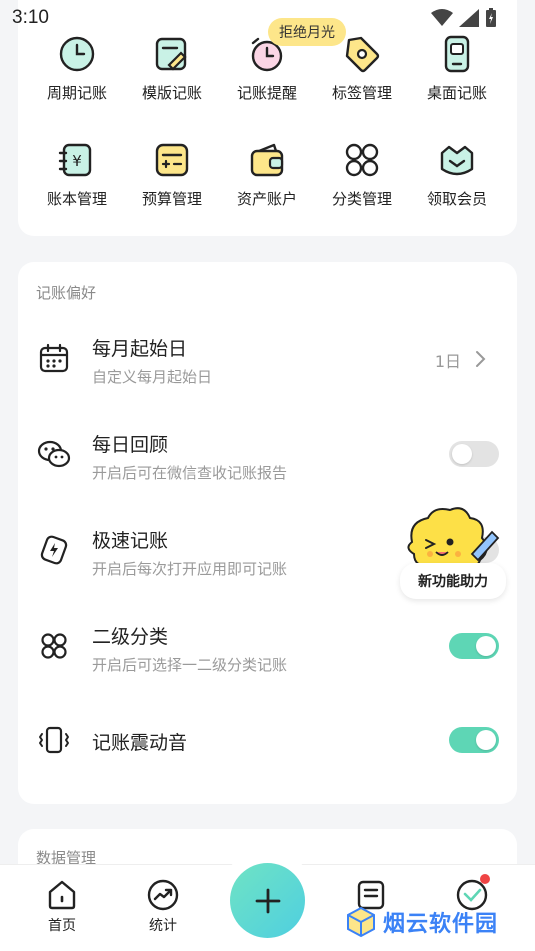 This screenshot has height=951, width=535. I want to click on secondary-category-toggle, so click(474, 646).